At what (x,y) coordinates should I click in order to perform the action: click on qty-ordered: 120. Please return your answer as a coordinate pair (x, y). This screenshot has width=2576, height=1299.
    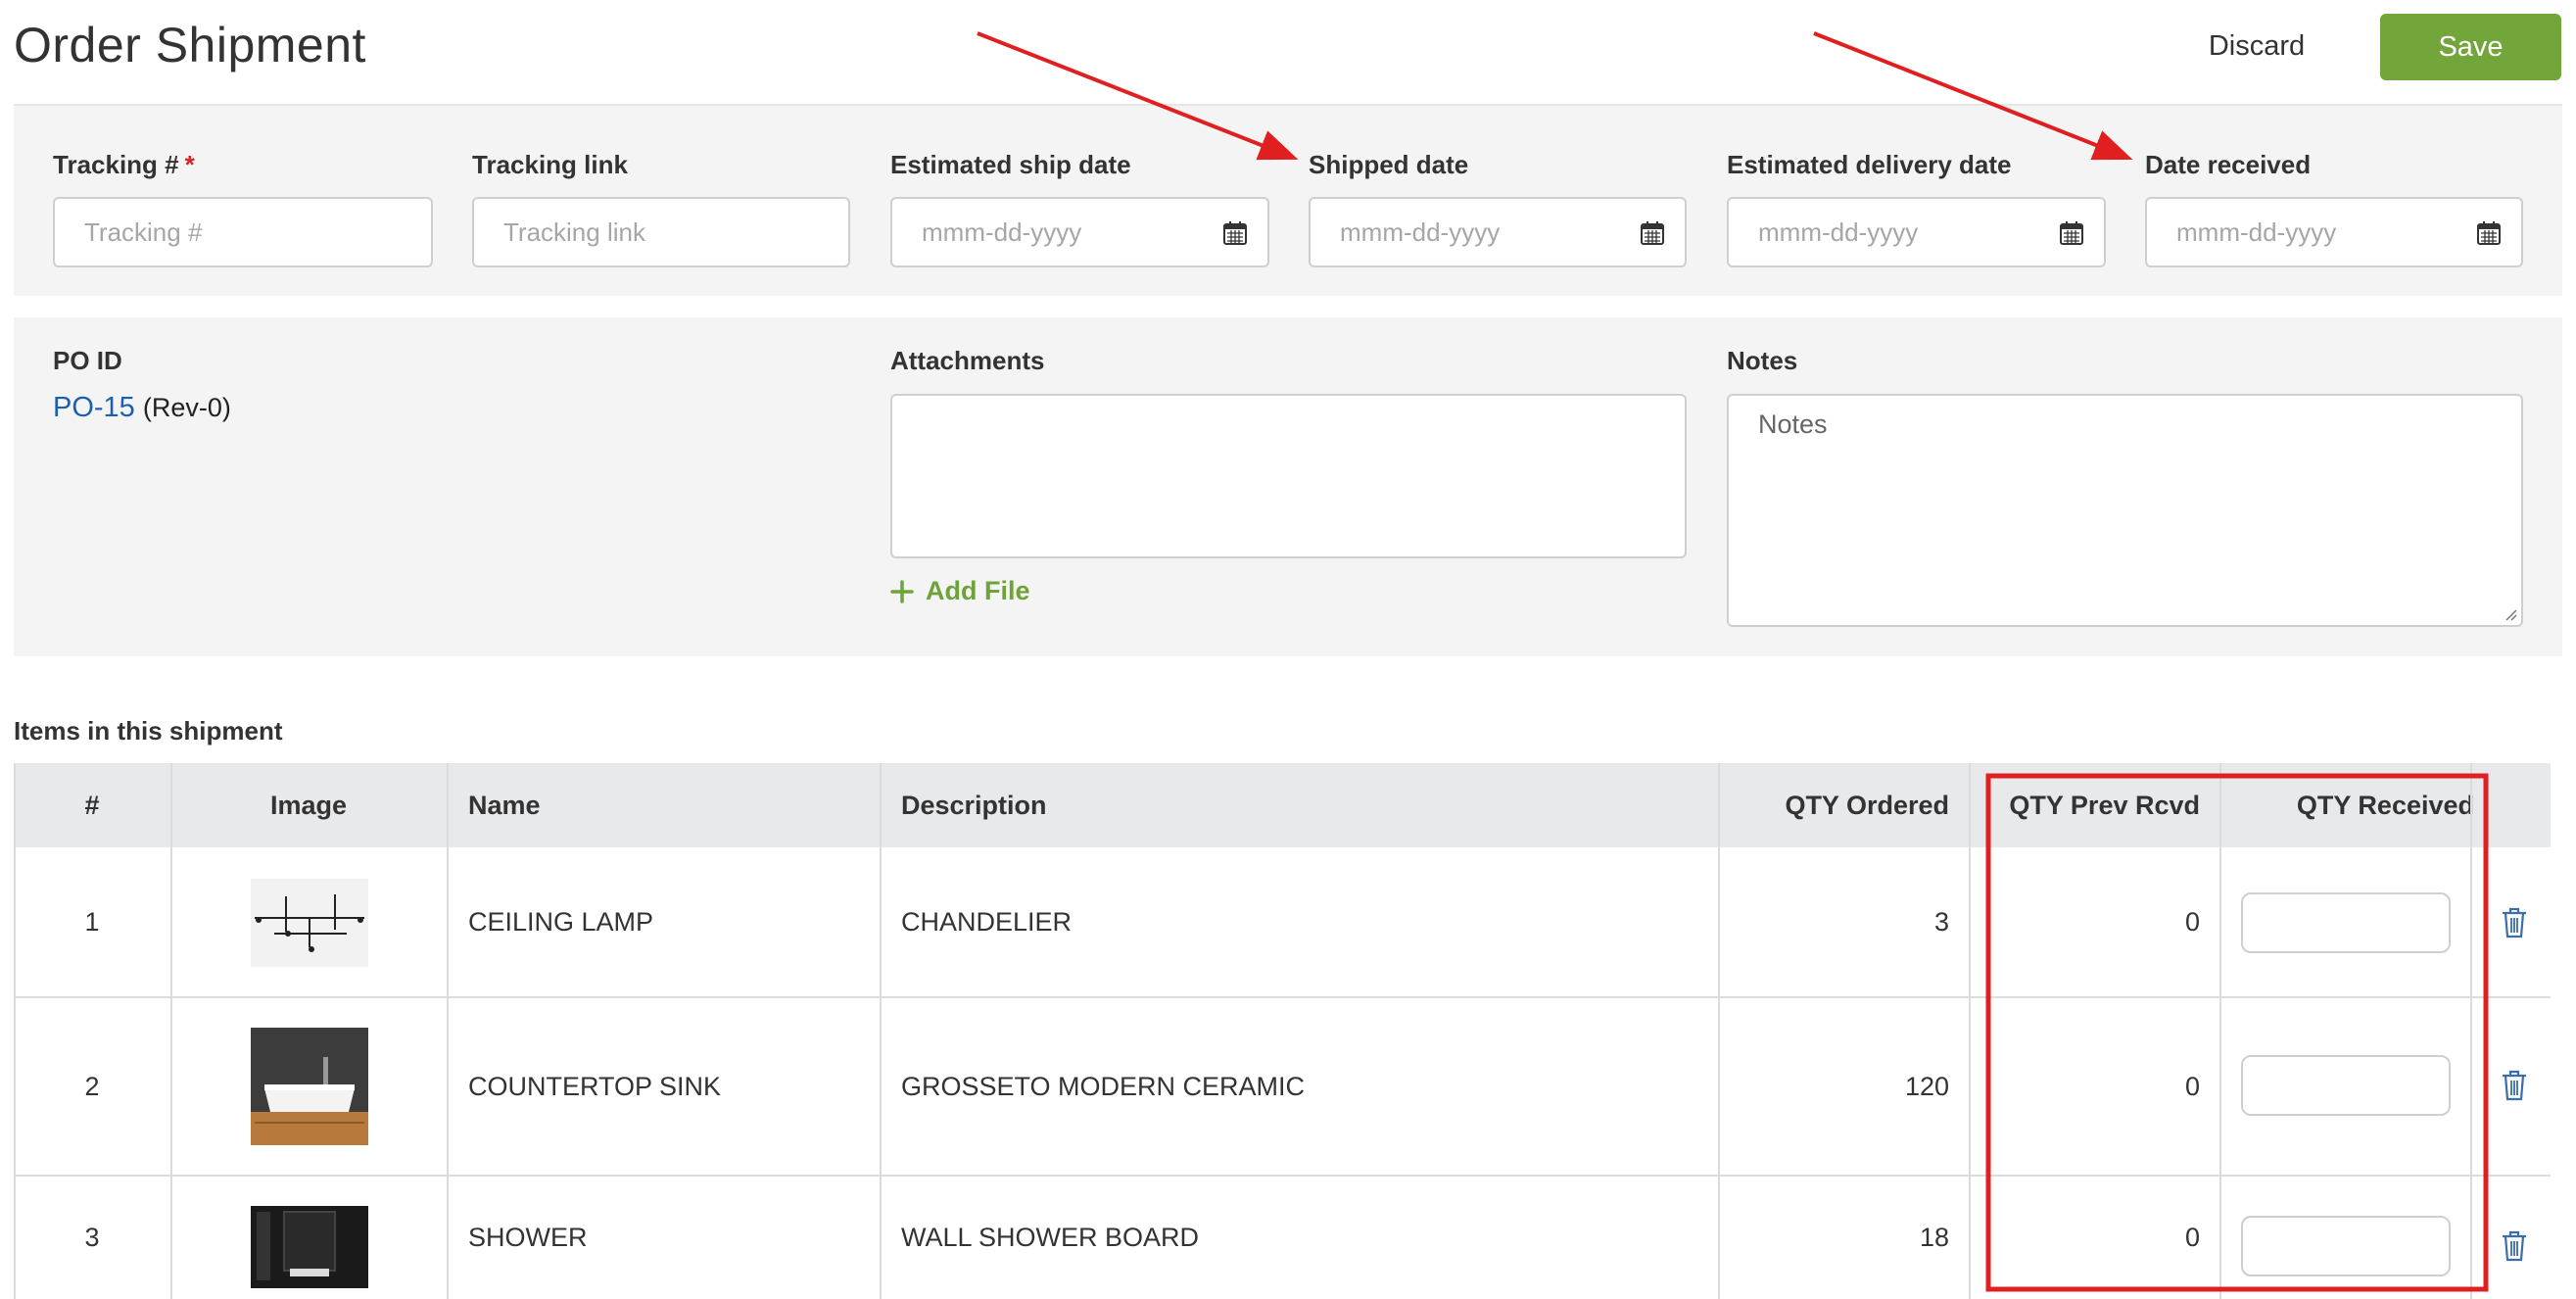
    Looking at the image, I should click on (1927, 1086).